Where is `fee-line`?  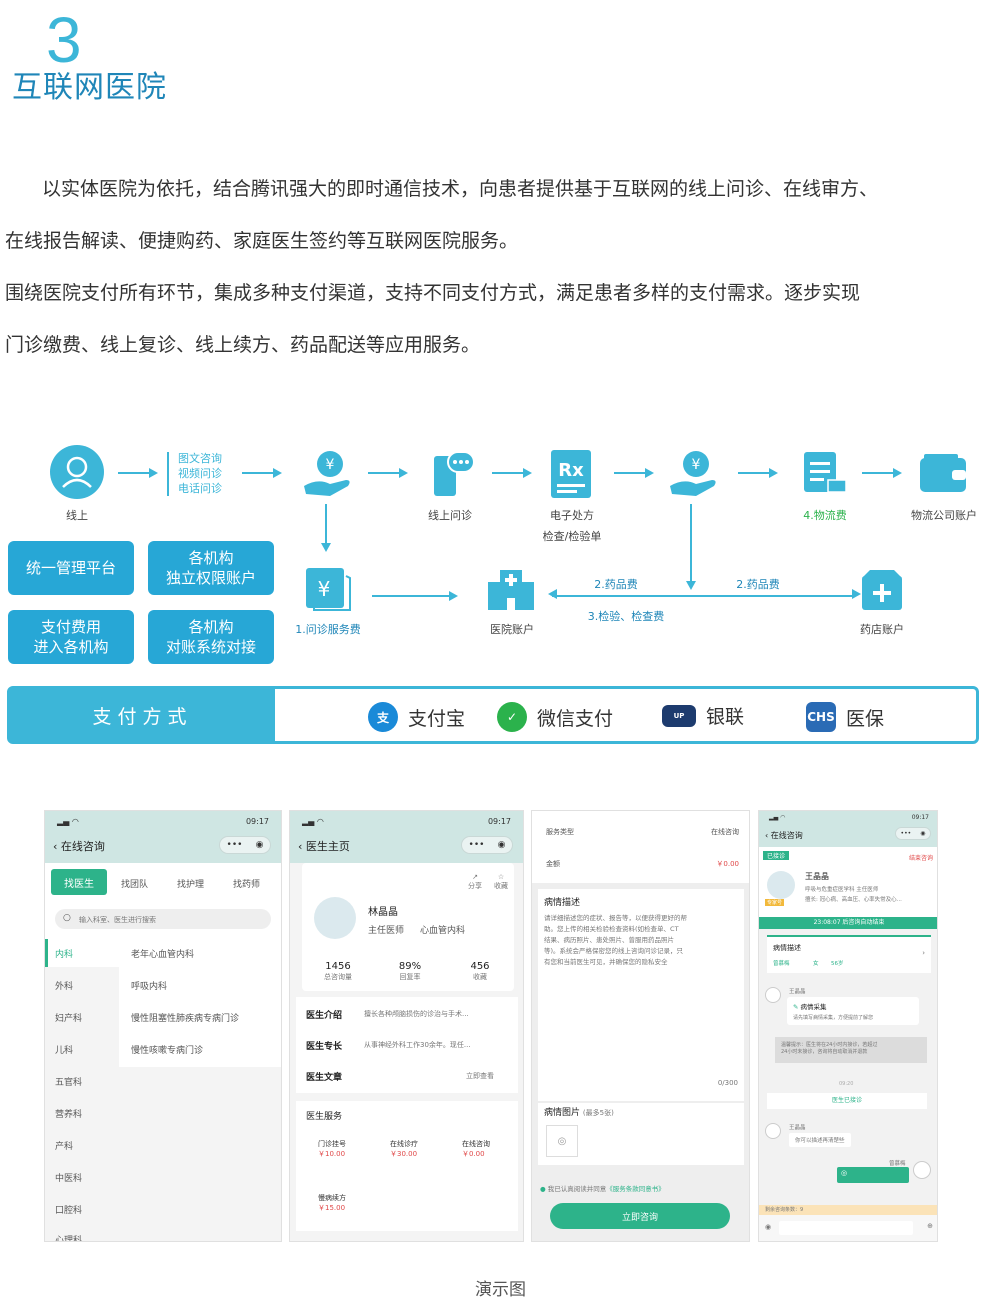 fee-line is located at coordinates (703, 596).